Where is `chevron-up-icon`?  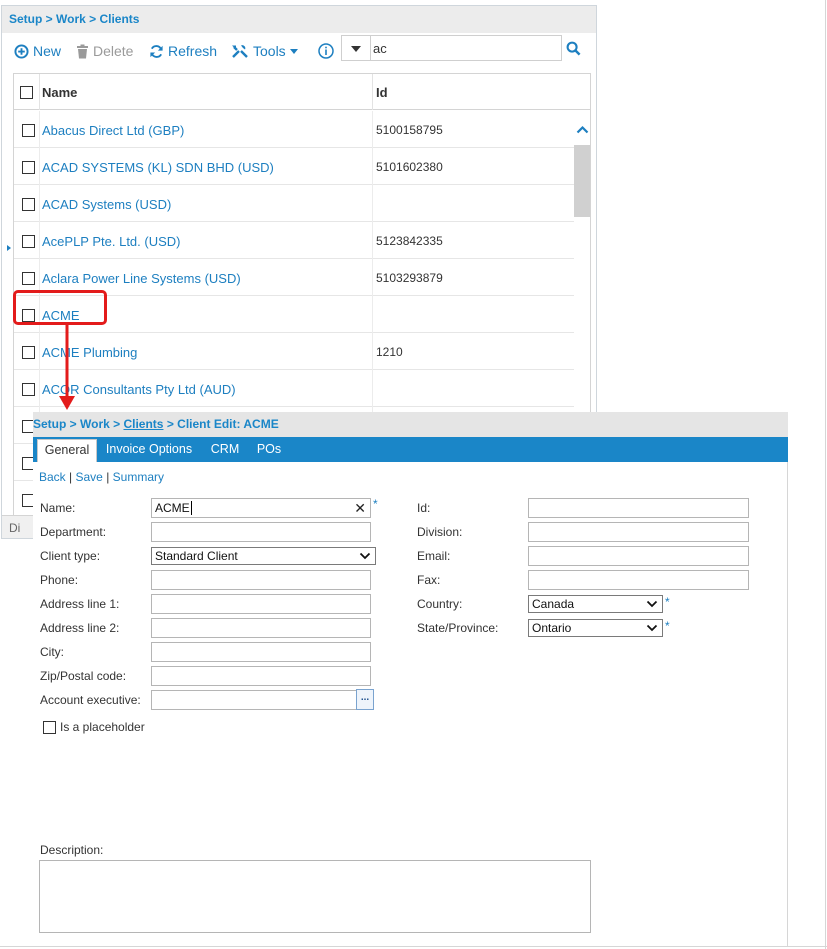 chevron-up-icon is located at coordinates (582, 129).